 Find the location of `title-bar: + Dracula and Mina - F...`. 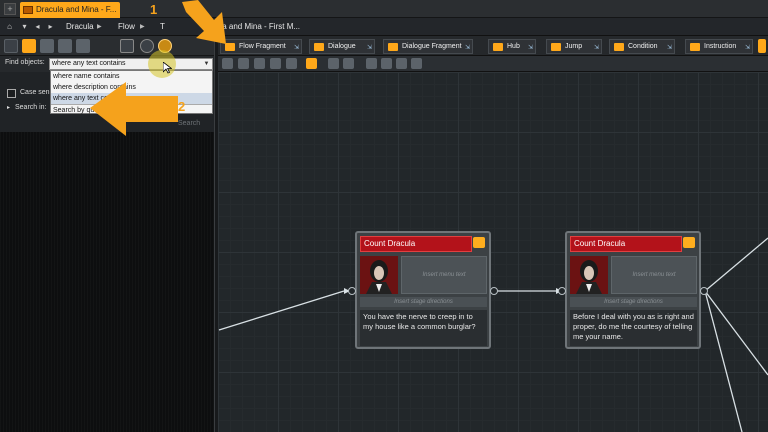

title-bar: + Dracula and Mina - F... is located at coordinates (384, 9).